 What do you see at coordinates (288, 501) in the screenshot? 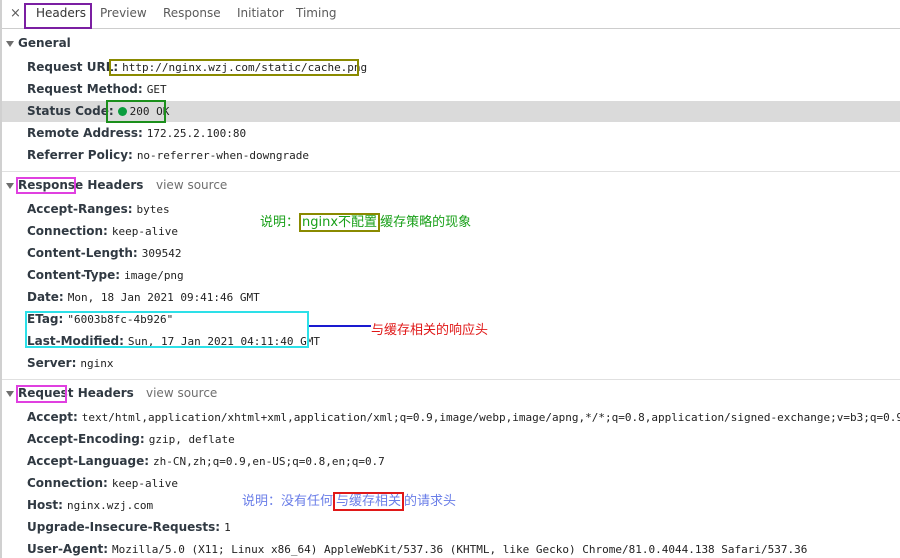
I see `note-text: 说明：没有任何` at bounding box center [288, 501].